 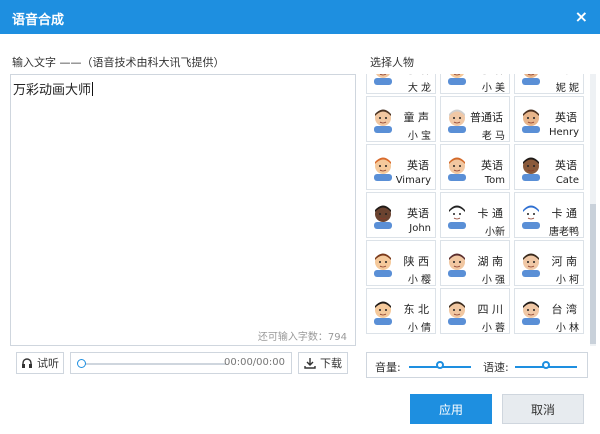 What do you see at coordinates (493, 136) in the screenshot?
I see `voice-name: 老 马` at bounding box center [493, 136].